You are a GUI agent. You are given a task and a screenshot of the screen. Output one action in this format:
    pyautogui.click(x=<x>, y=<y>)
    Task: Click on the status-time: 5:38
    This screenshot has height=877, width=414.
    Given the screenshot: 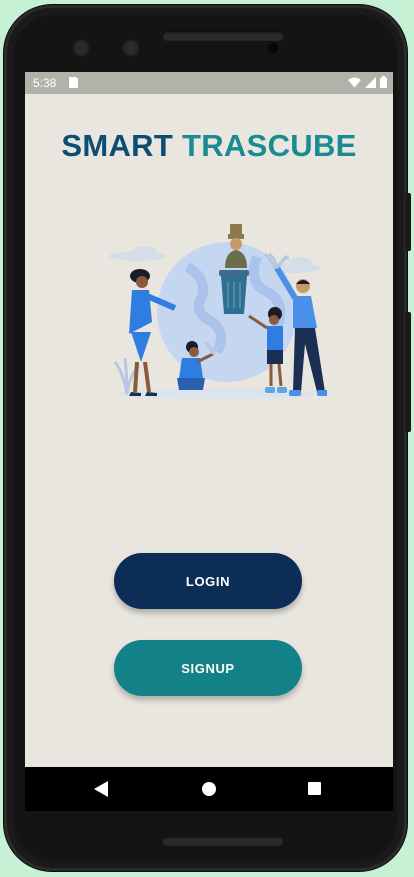 What is the action you would take?
    pyautogui.click(x=45, y=83)
    